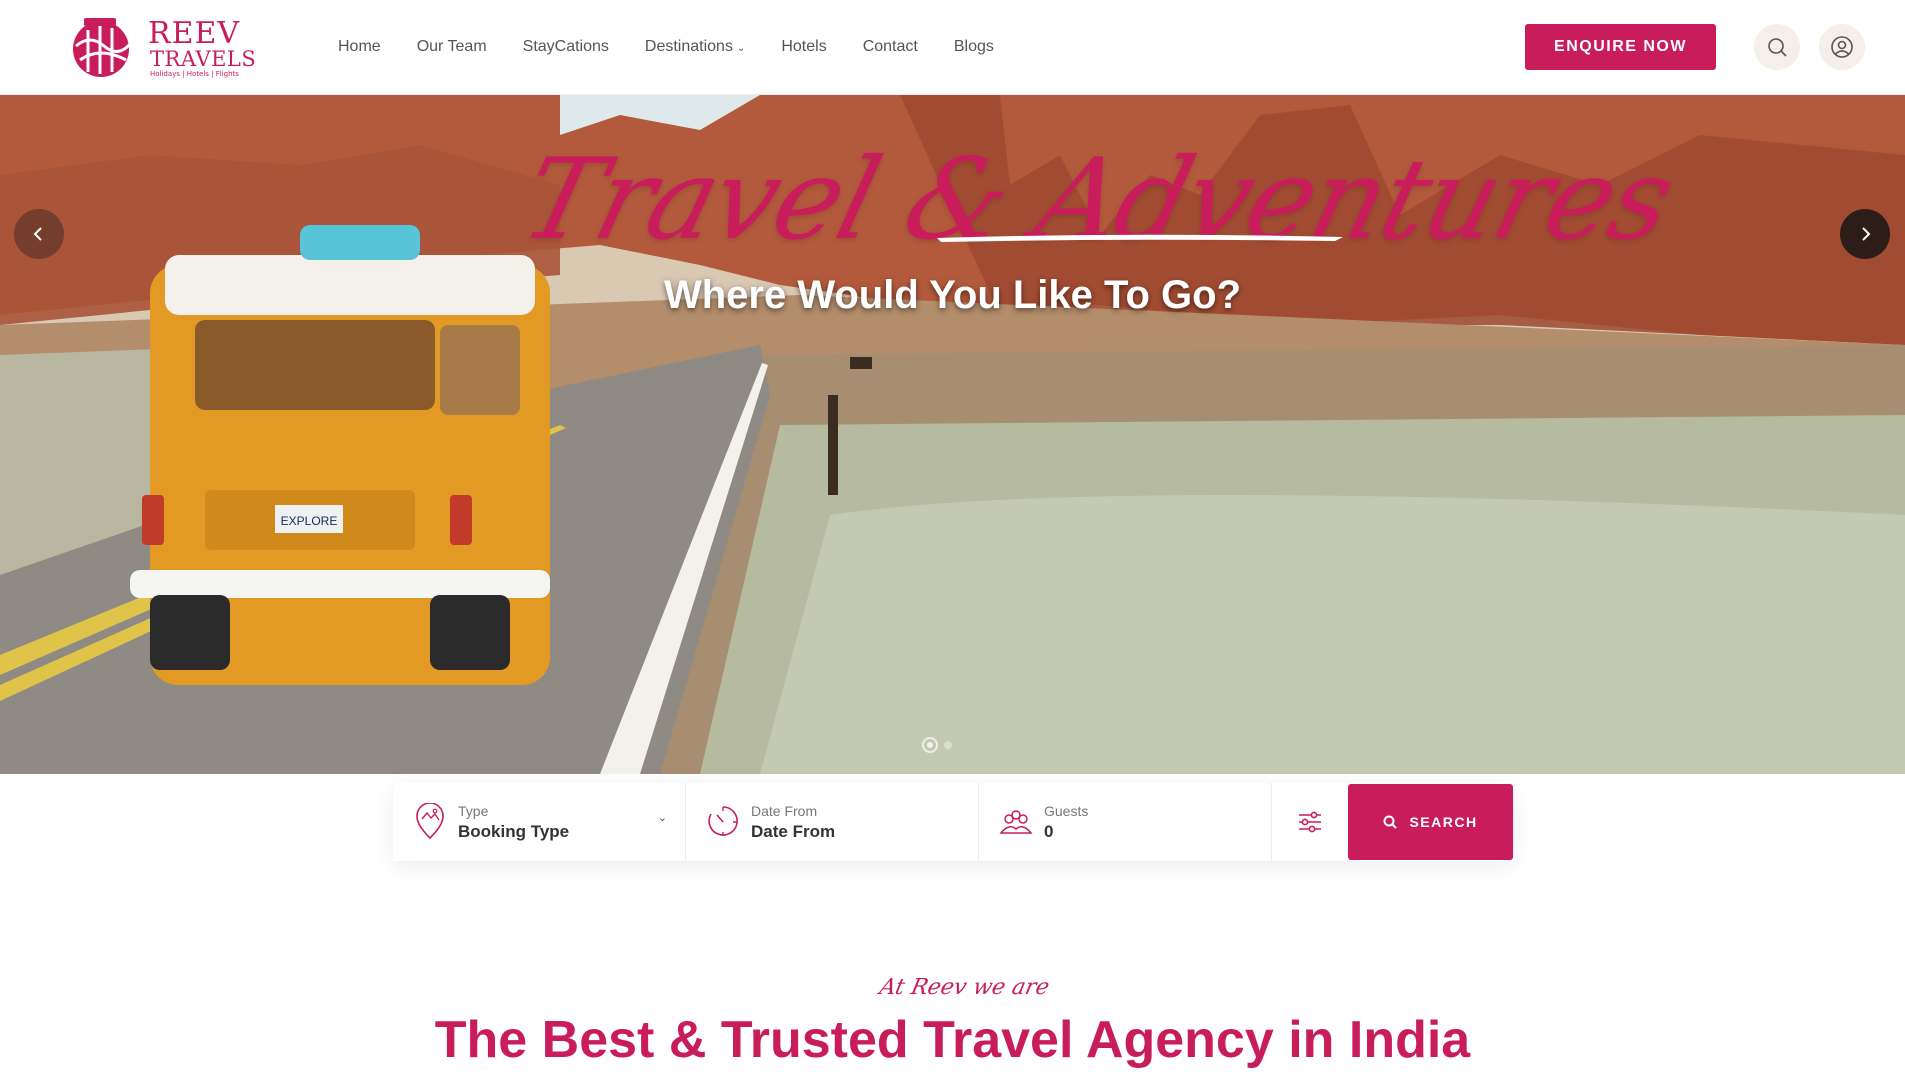  I want to click on booking-type-select: Type Booking Type ⌄, so click(539, 822).